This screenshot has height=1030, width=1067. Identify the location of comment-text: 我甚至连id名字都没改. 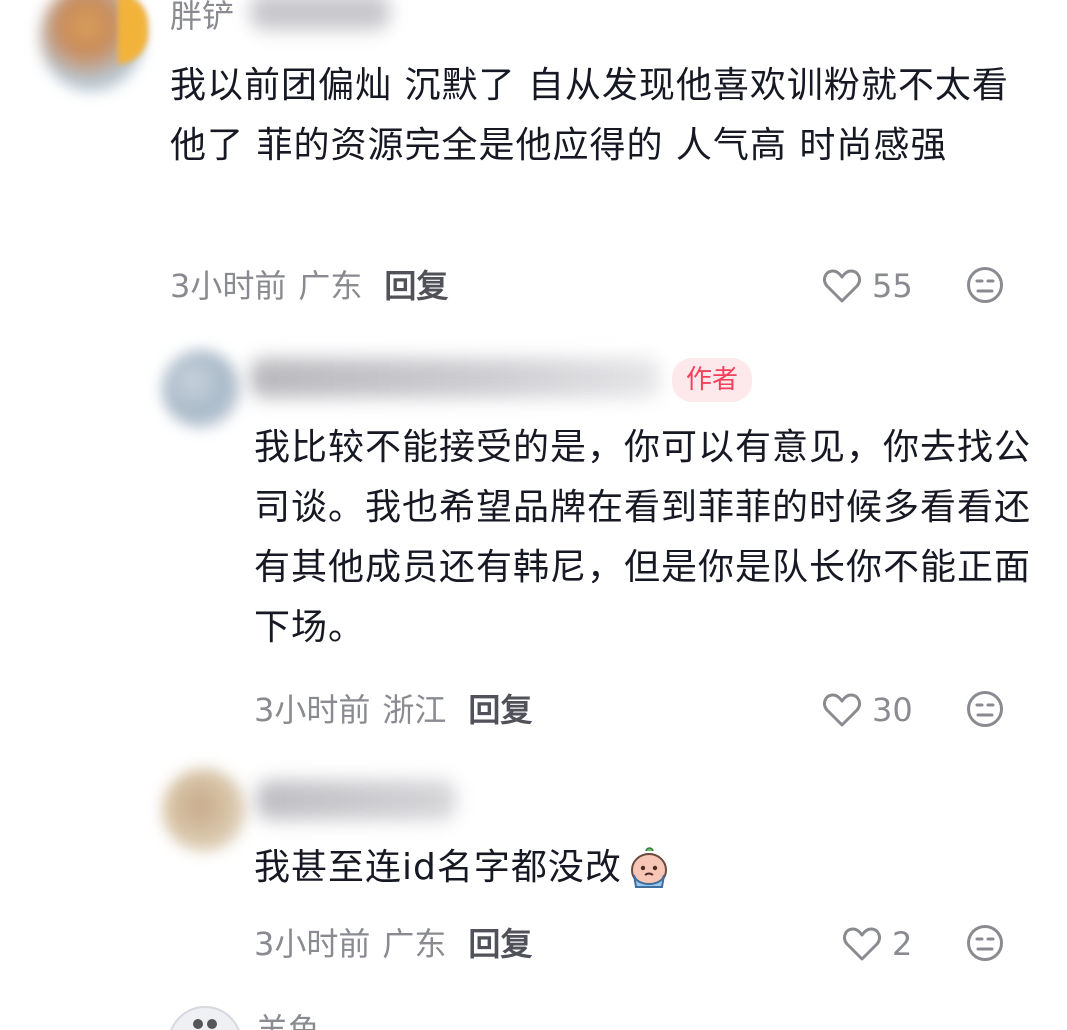
(463, 868).